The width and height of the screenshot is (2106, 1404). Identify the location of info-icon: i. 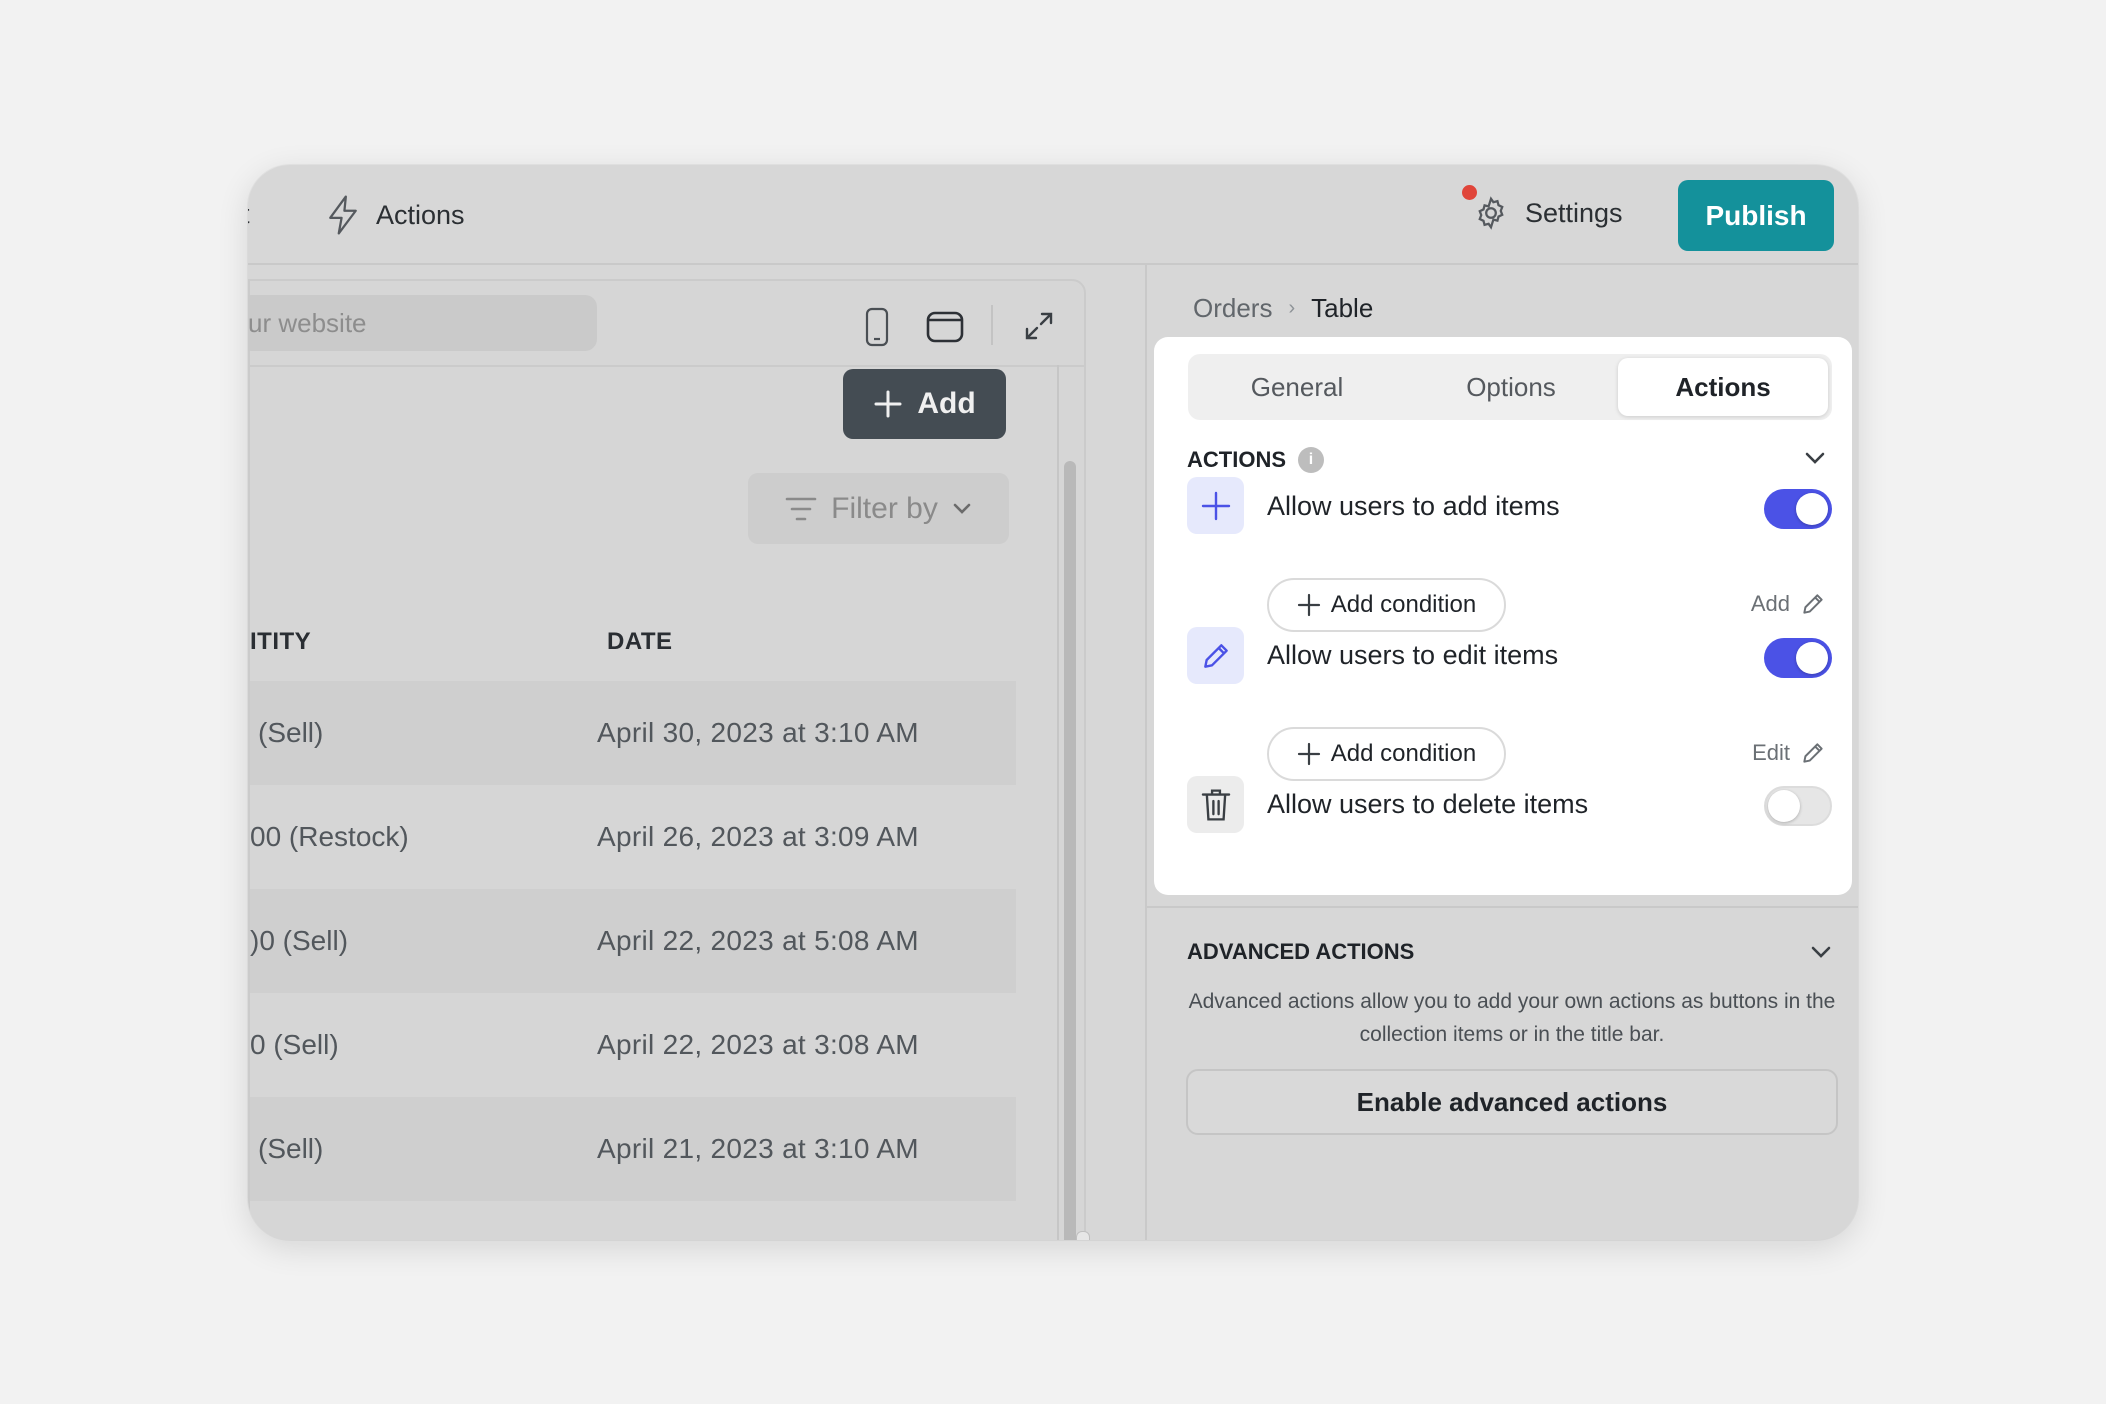
(1311, 460).